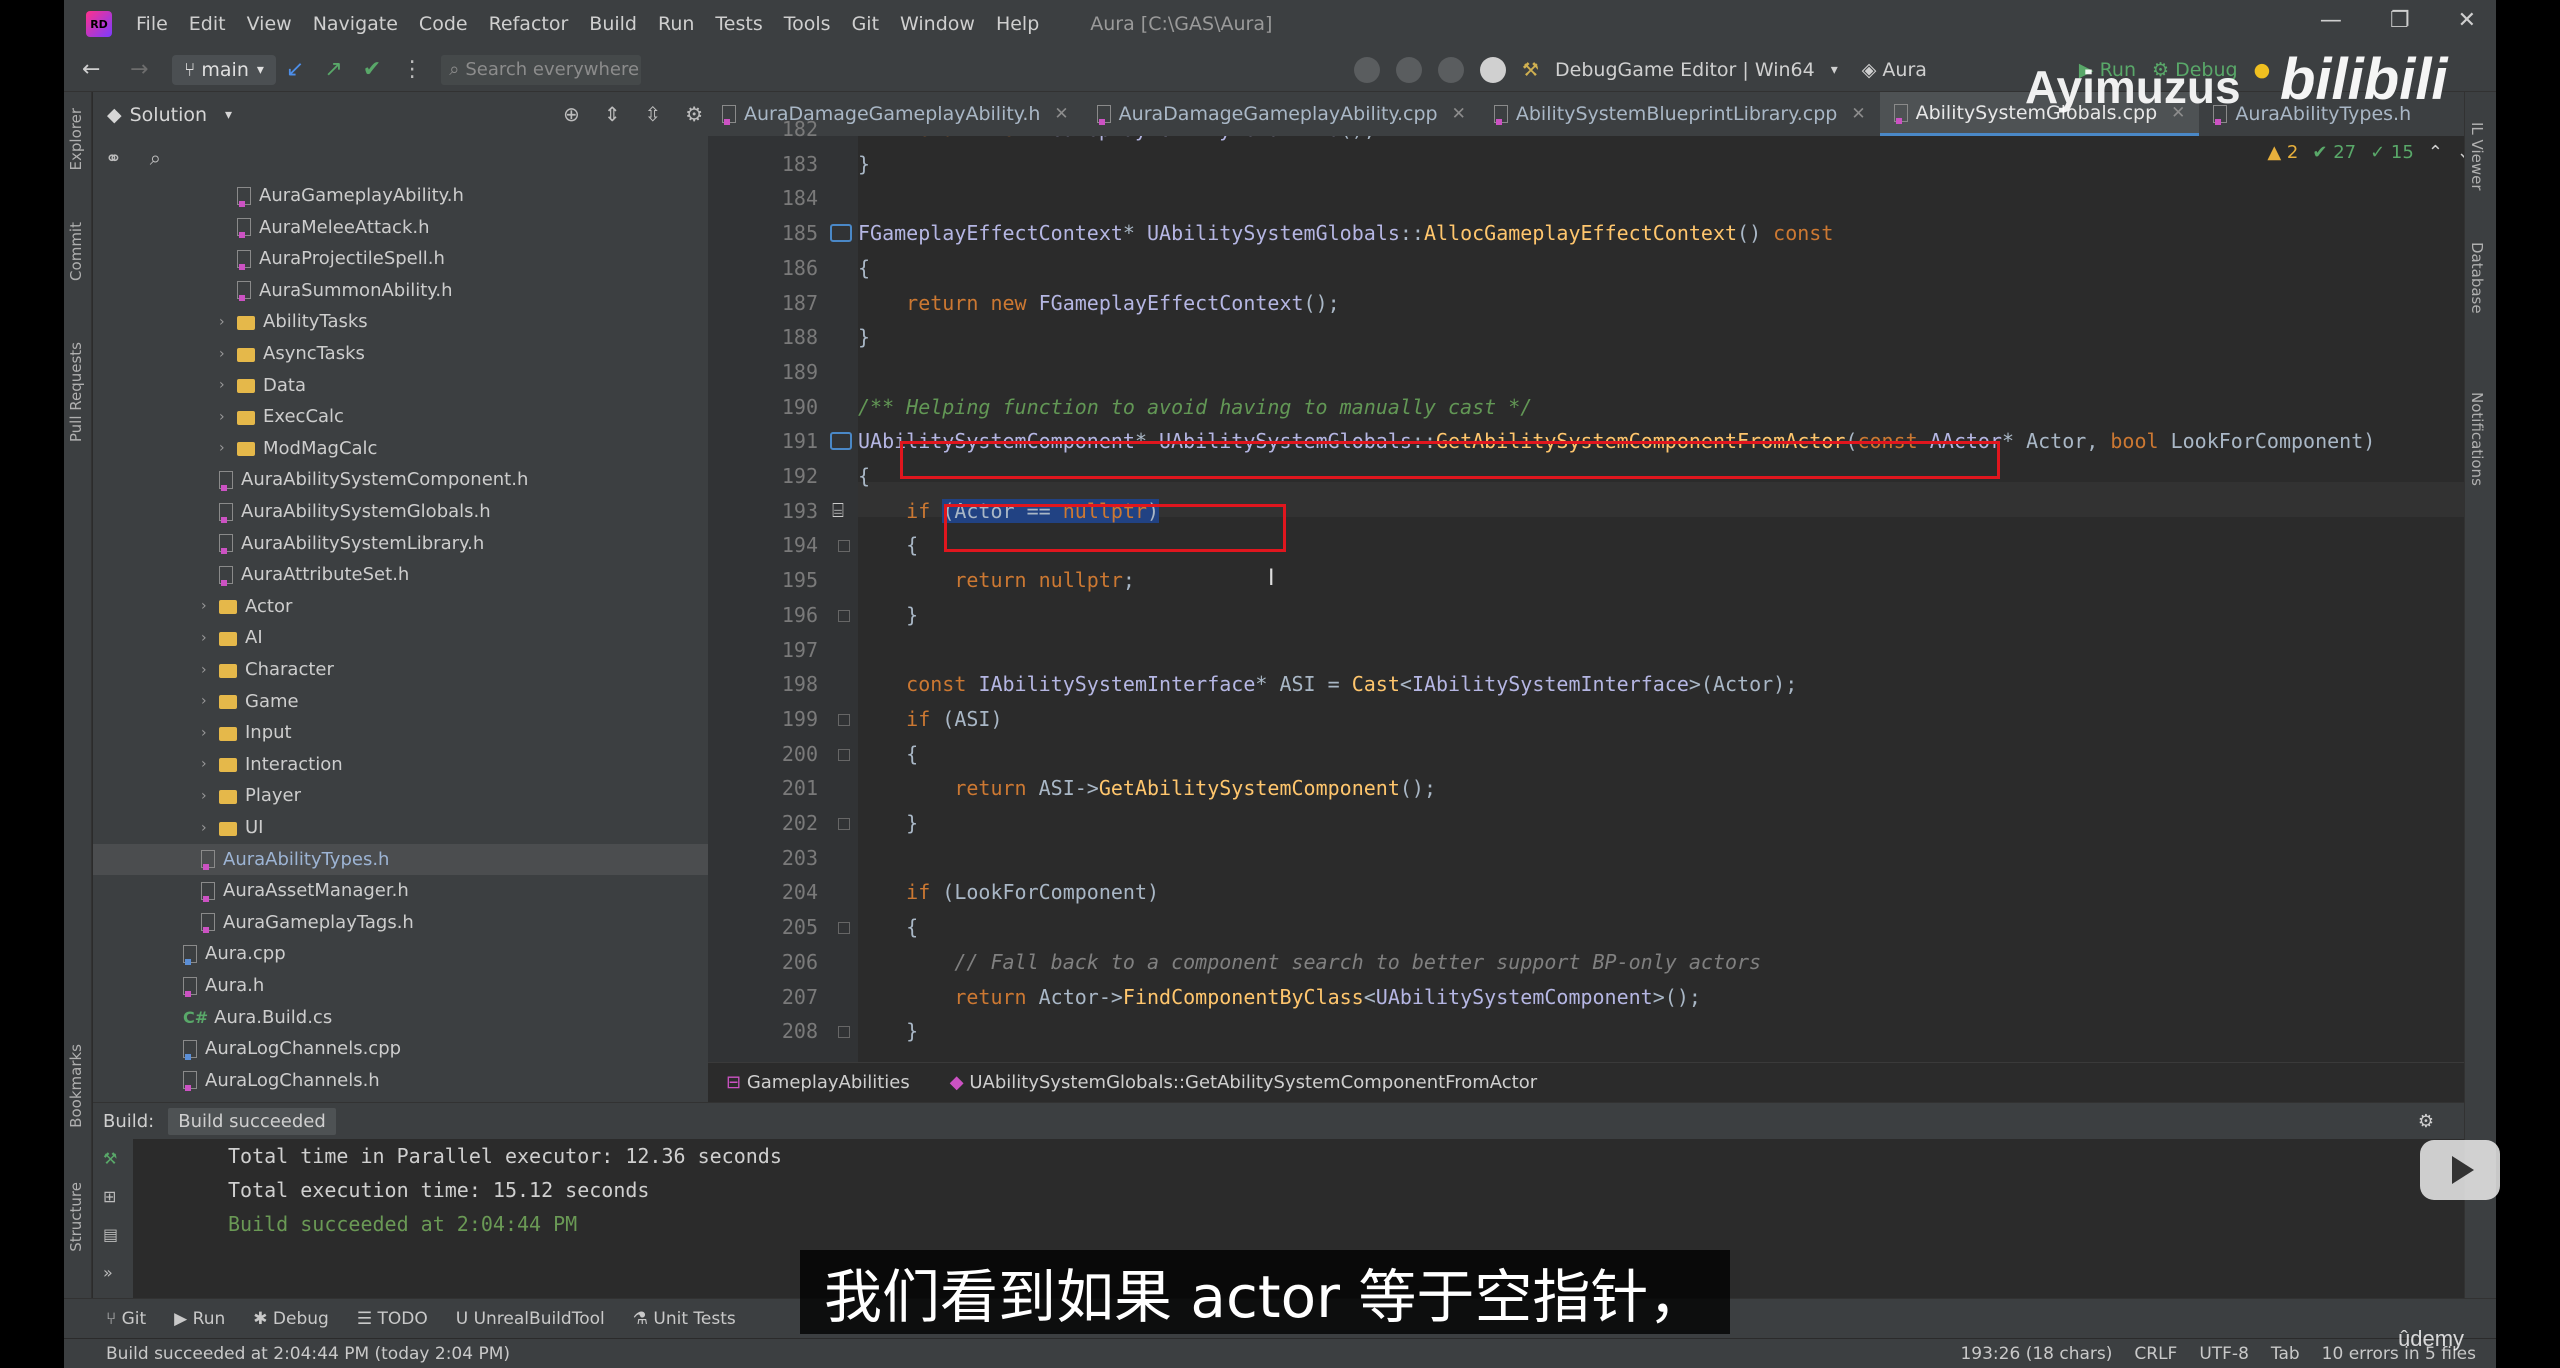 The height and width of the screenshot is (1368, 2560). I want to click on tree-file: AuraAbilityTypes.h, so click(410, 859).